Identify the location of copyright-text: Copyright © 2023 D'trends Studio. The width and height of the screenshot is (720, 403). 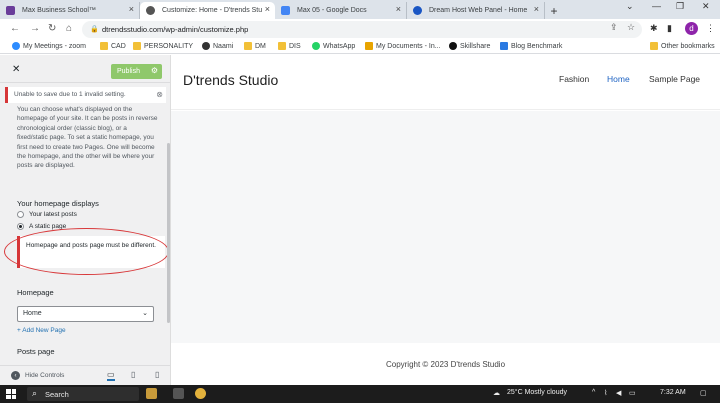
(445, 364).